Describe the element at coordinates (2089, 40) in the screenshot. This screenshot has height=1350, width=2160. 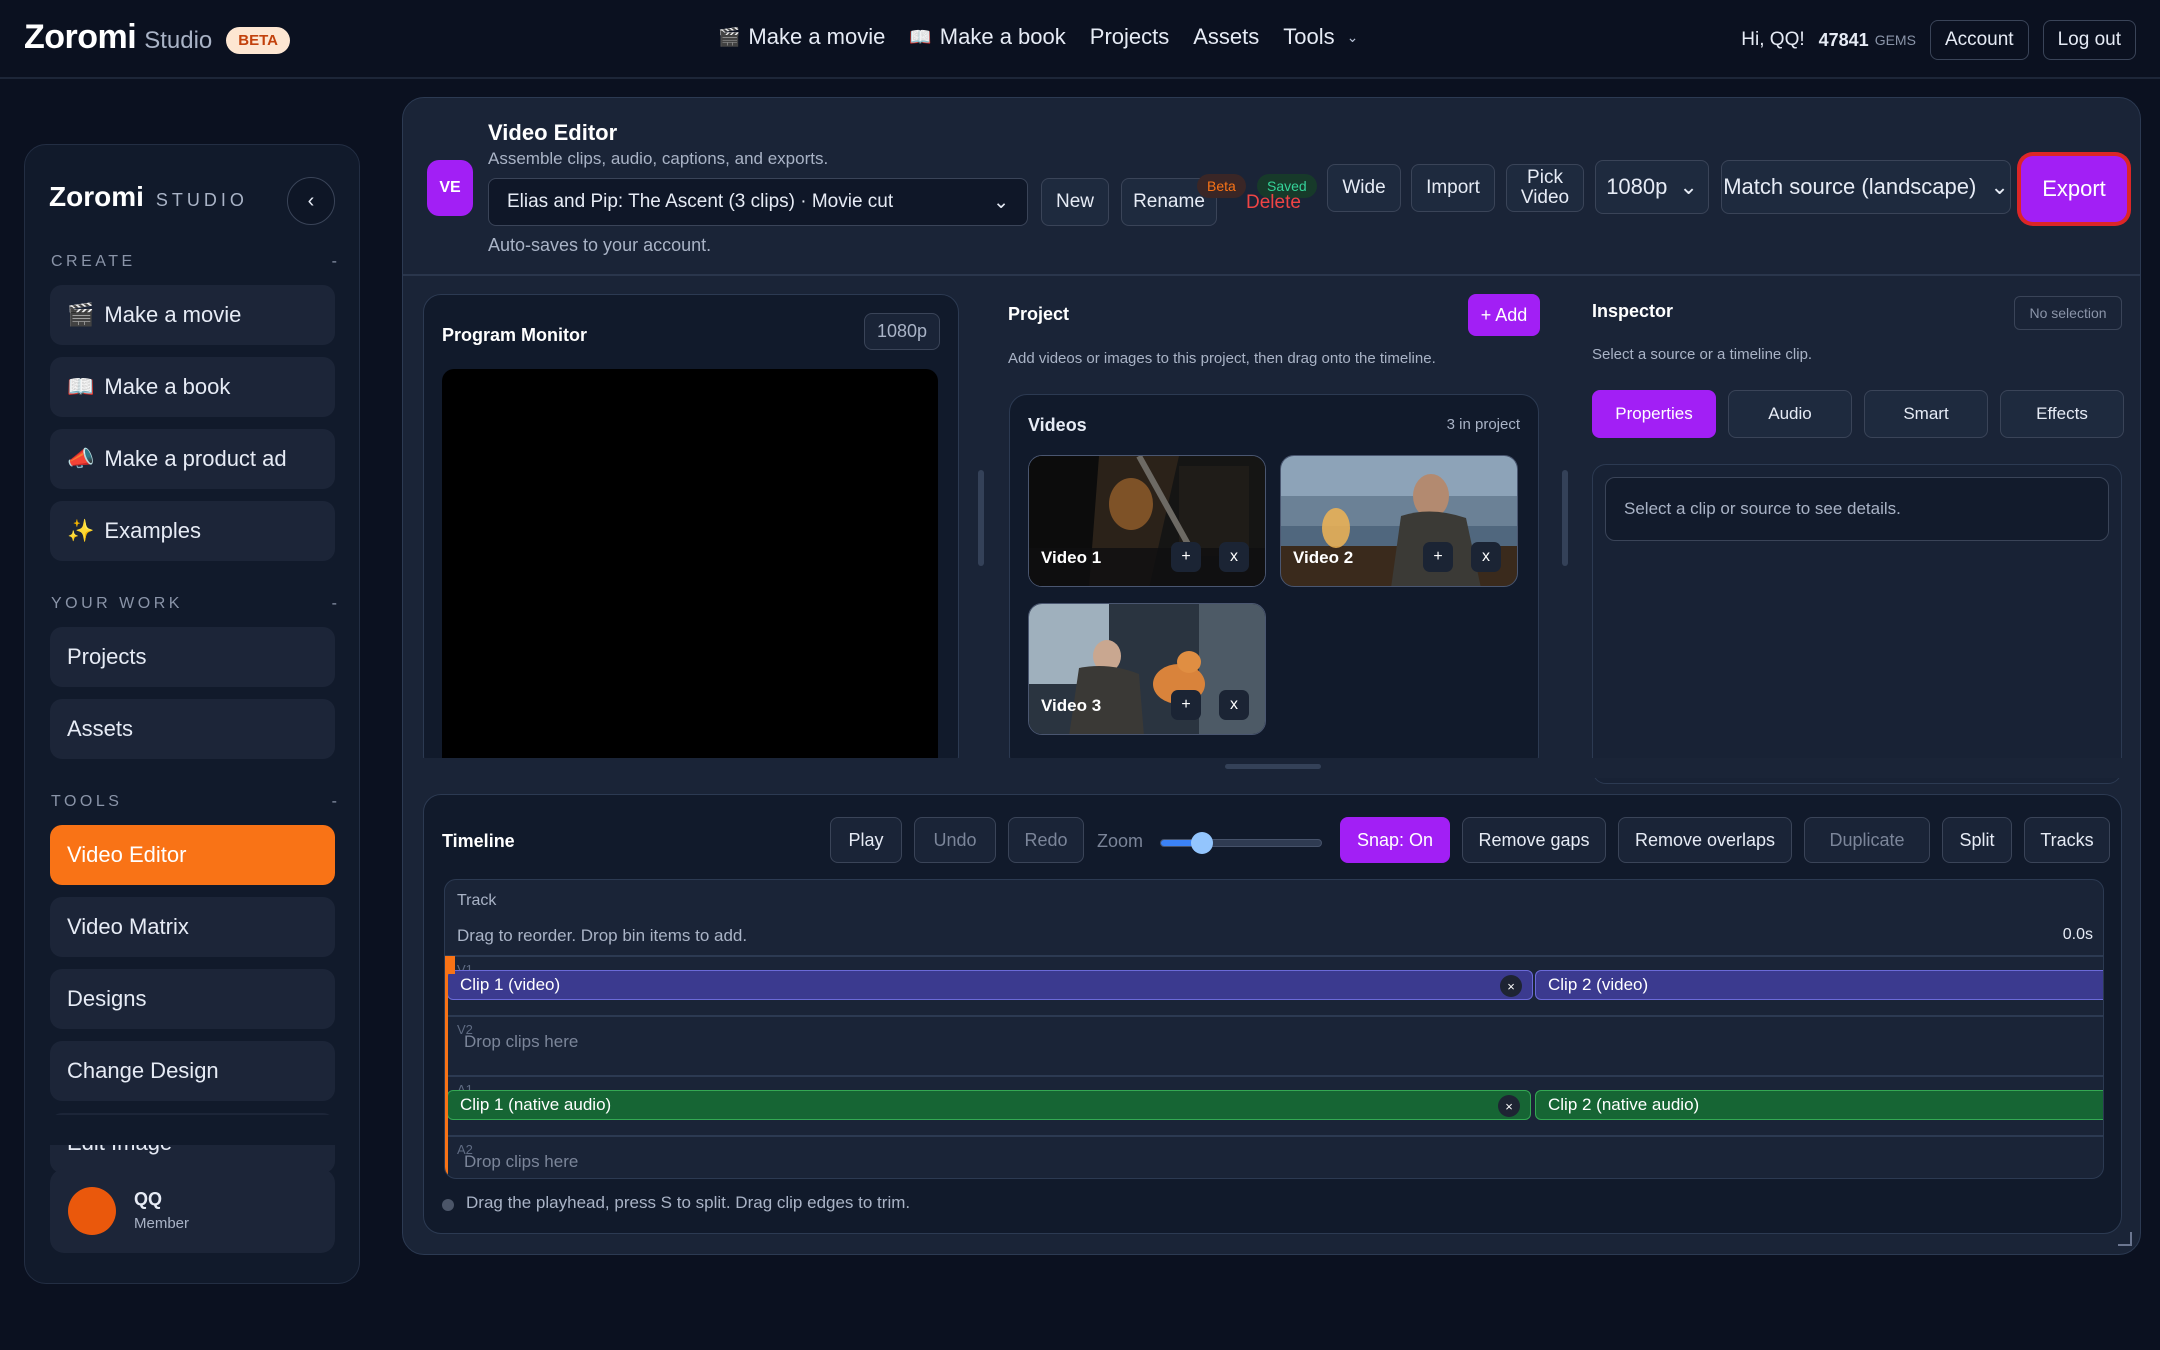
I see `logout-button: Log out` at that location.